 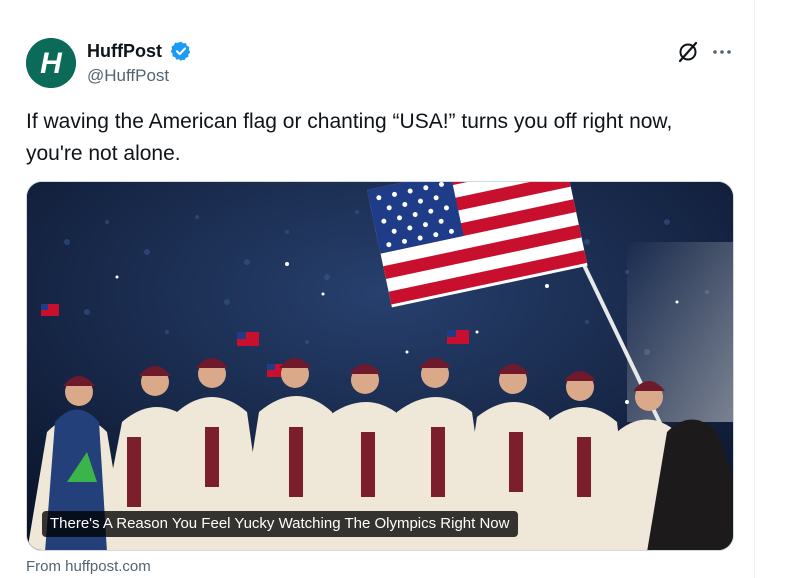 What do you see at coordinates (128, 76) in the screenshot?
I see `author-handle: @HuffPost` at bounding box center [128, 76].